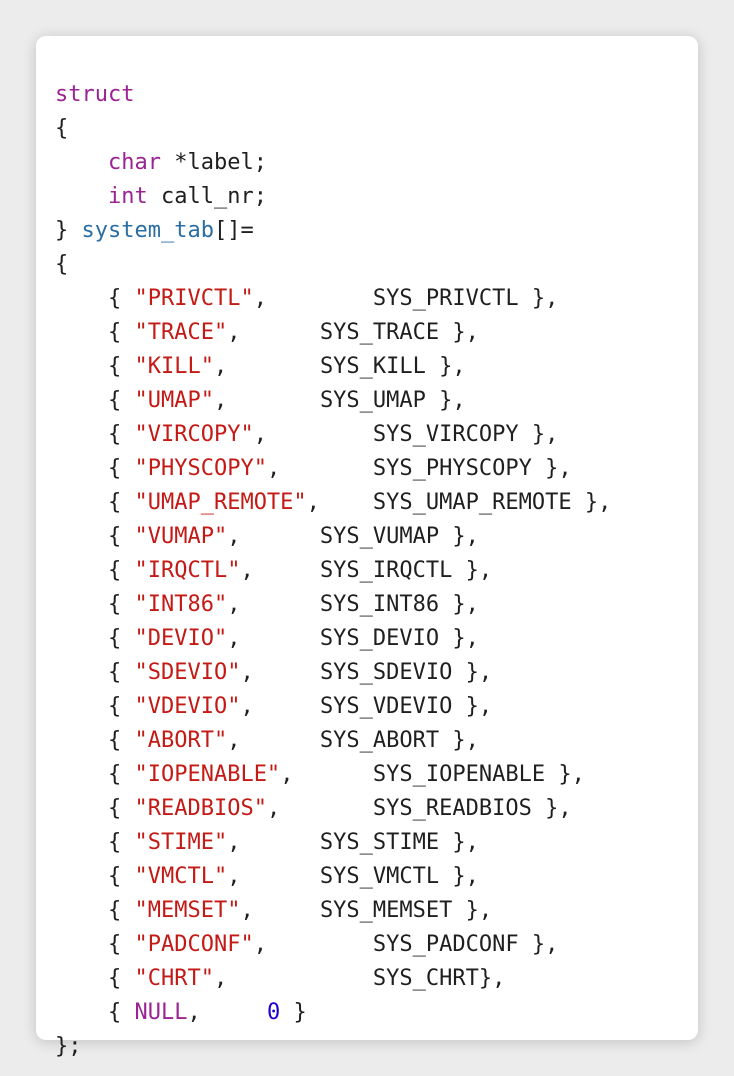 The height and width of the screenshot is (1076, 734). I want to click on entry-label-string: "PRIVCTL", so click(194, 298).